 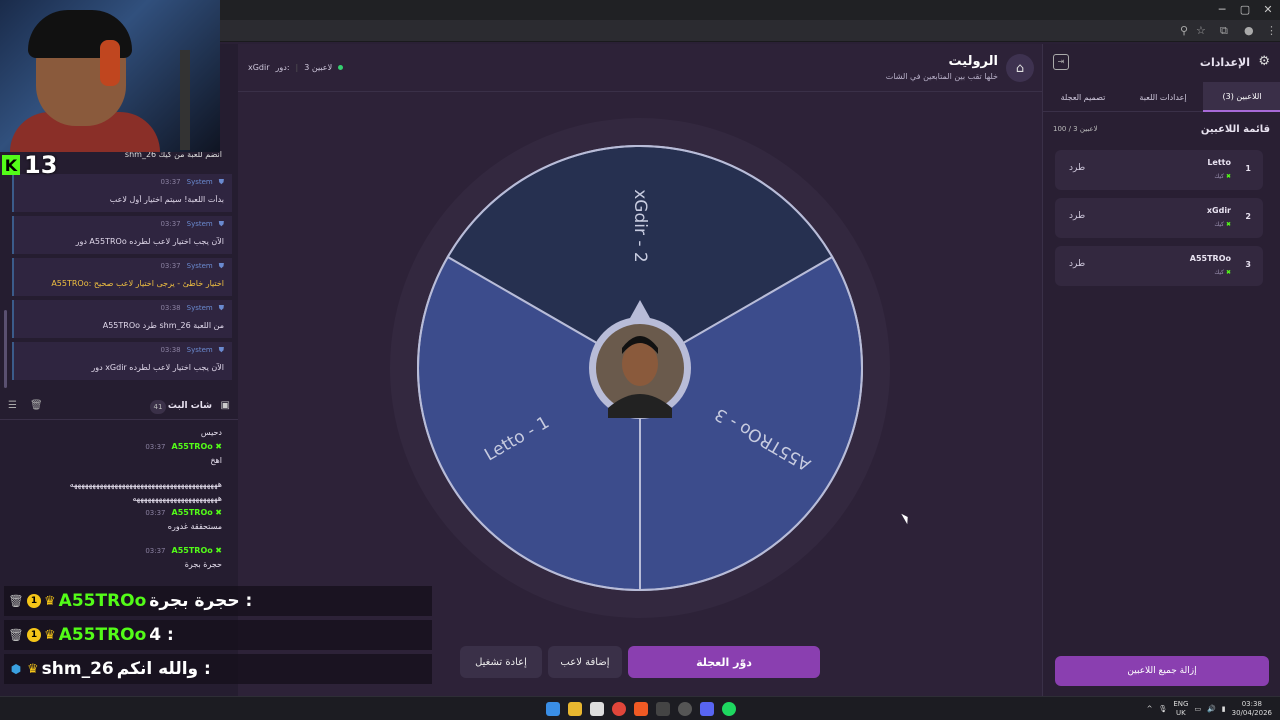 I want to click on search-icon: ⚲, so click(x=1184, y=30).